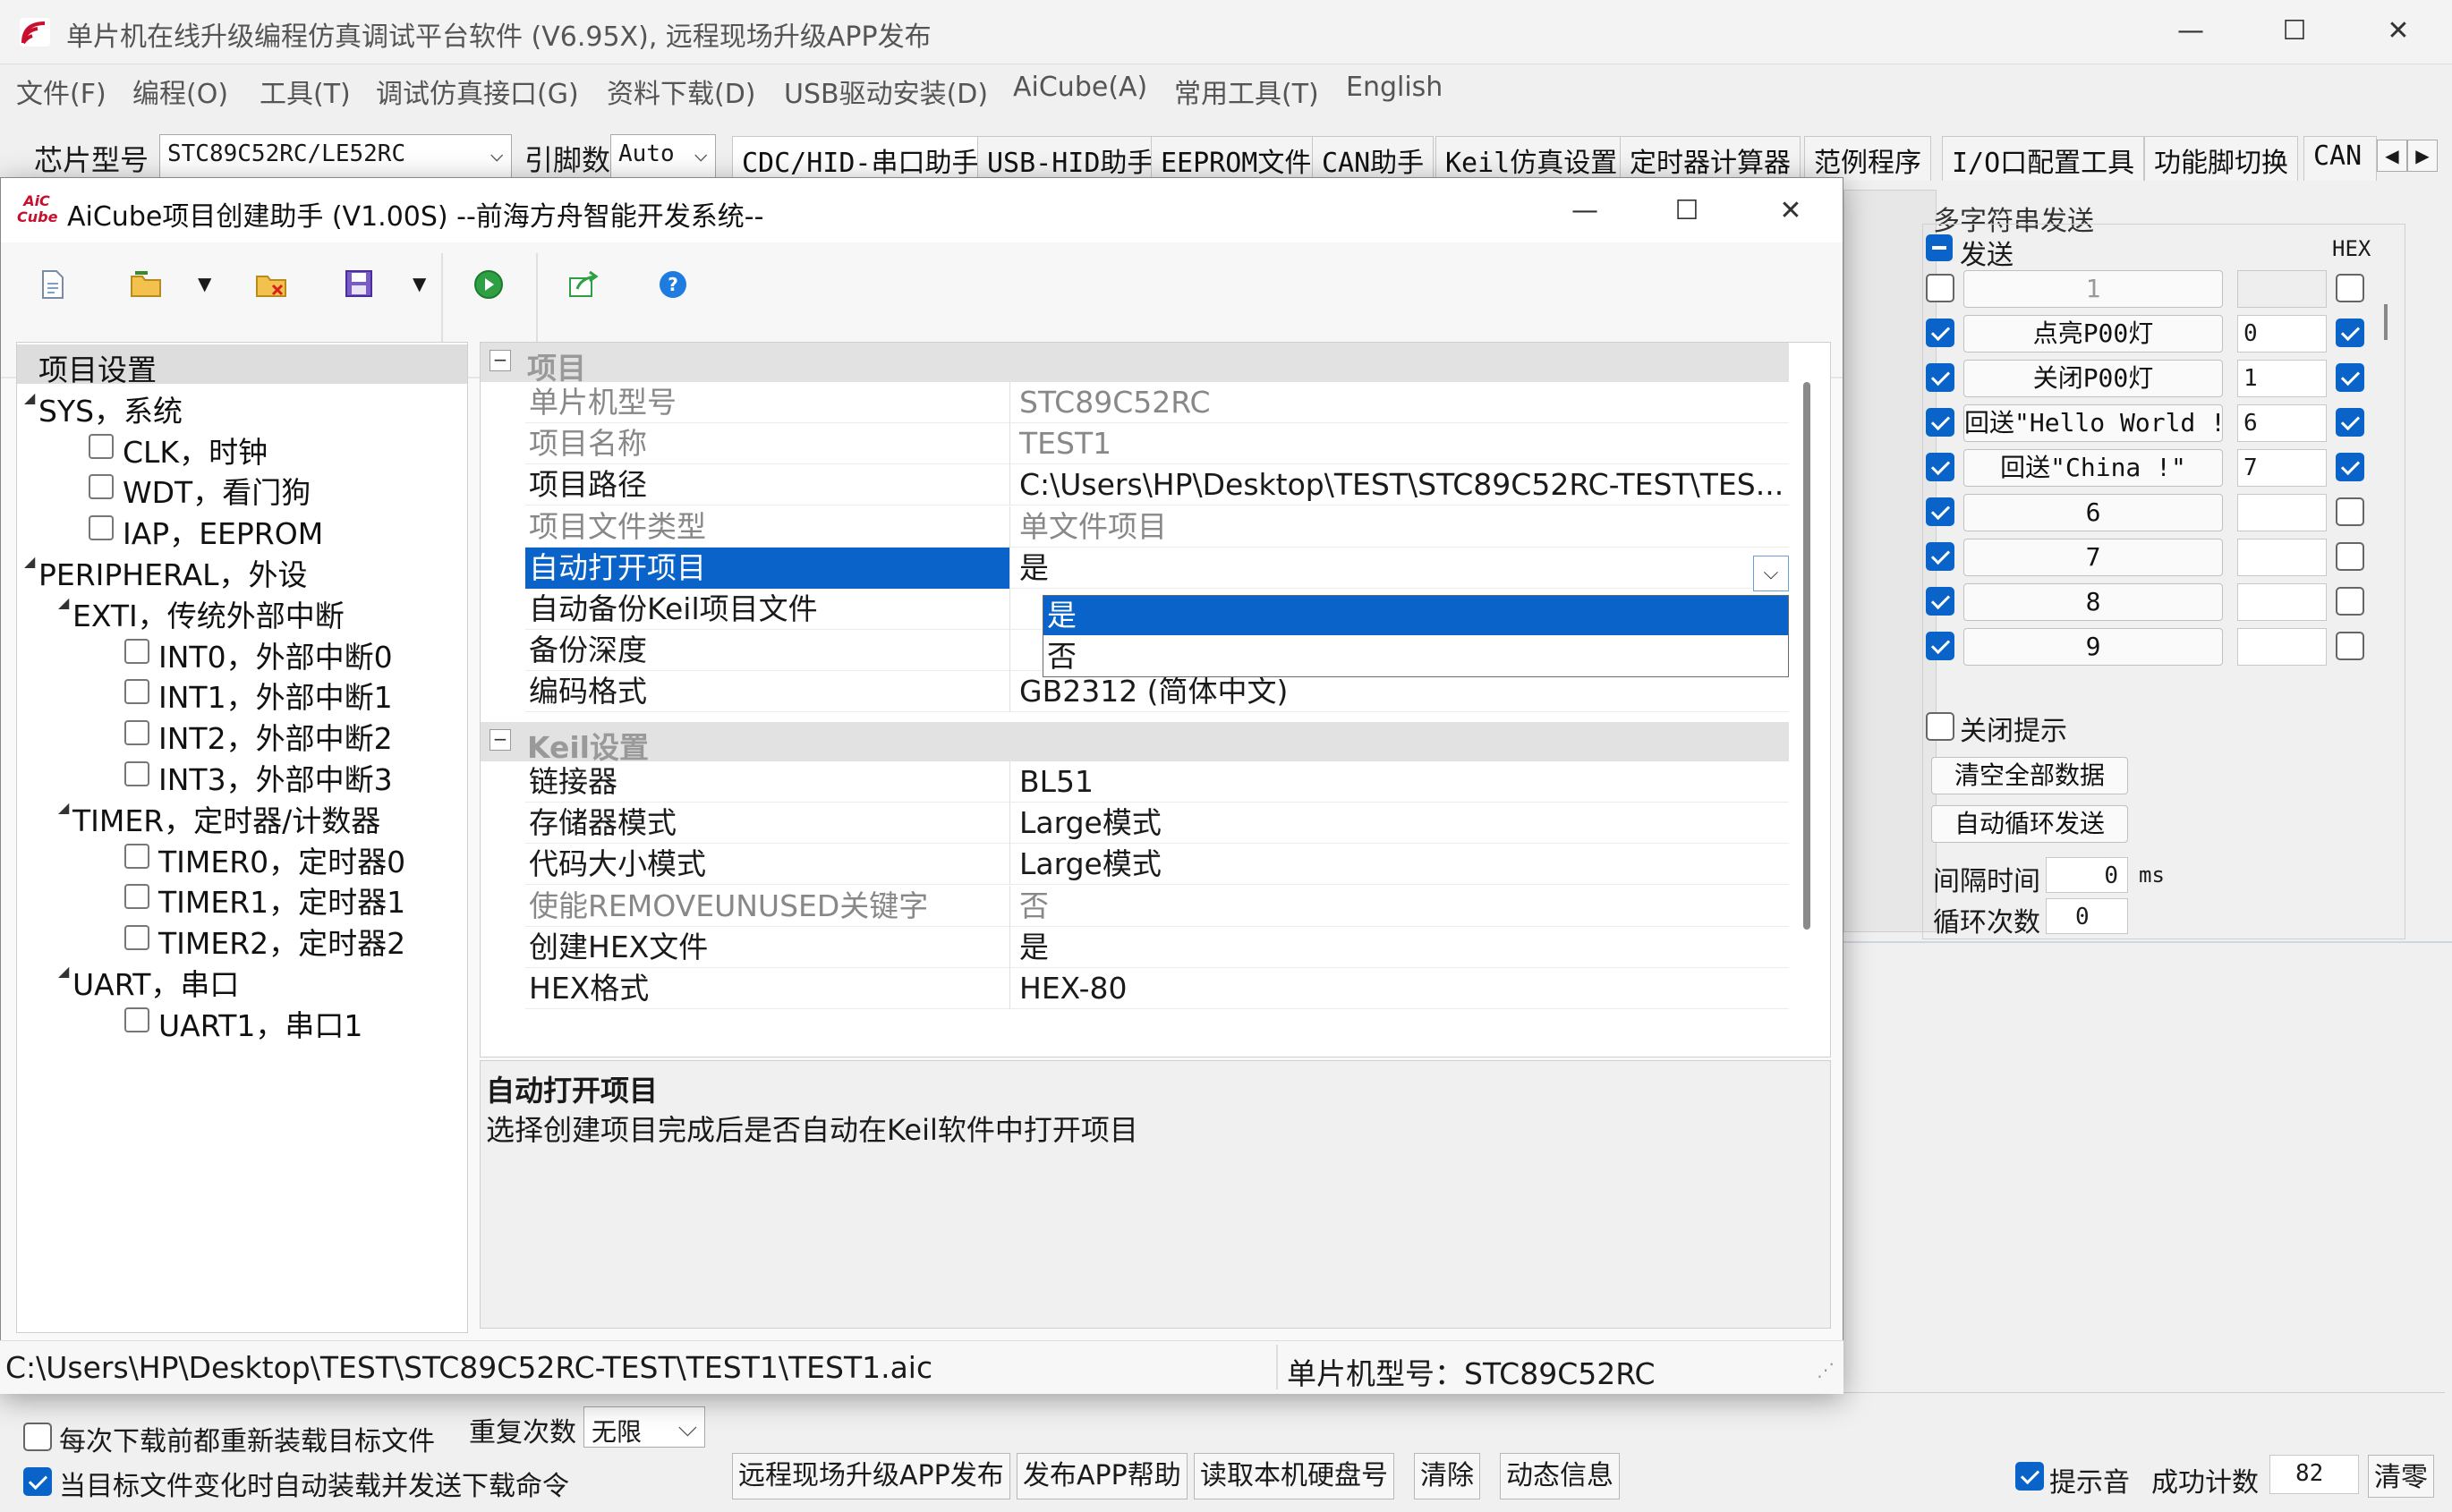 The height and width of the screenshot is (1512, 2452). I want to click on property-row: 自动打开项目是, so click(1157, 568).